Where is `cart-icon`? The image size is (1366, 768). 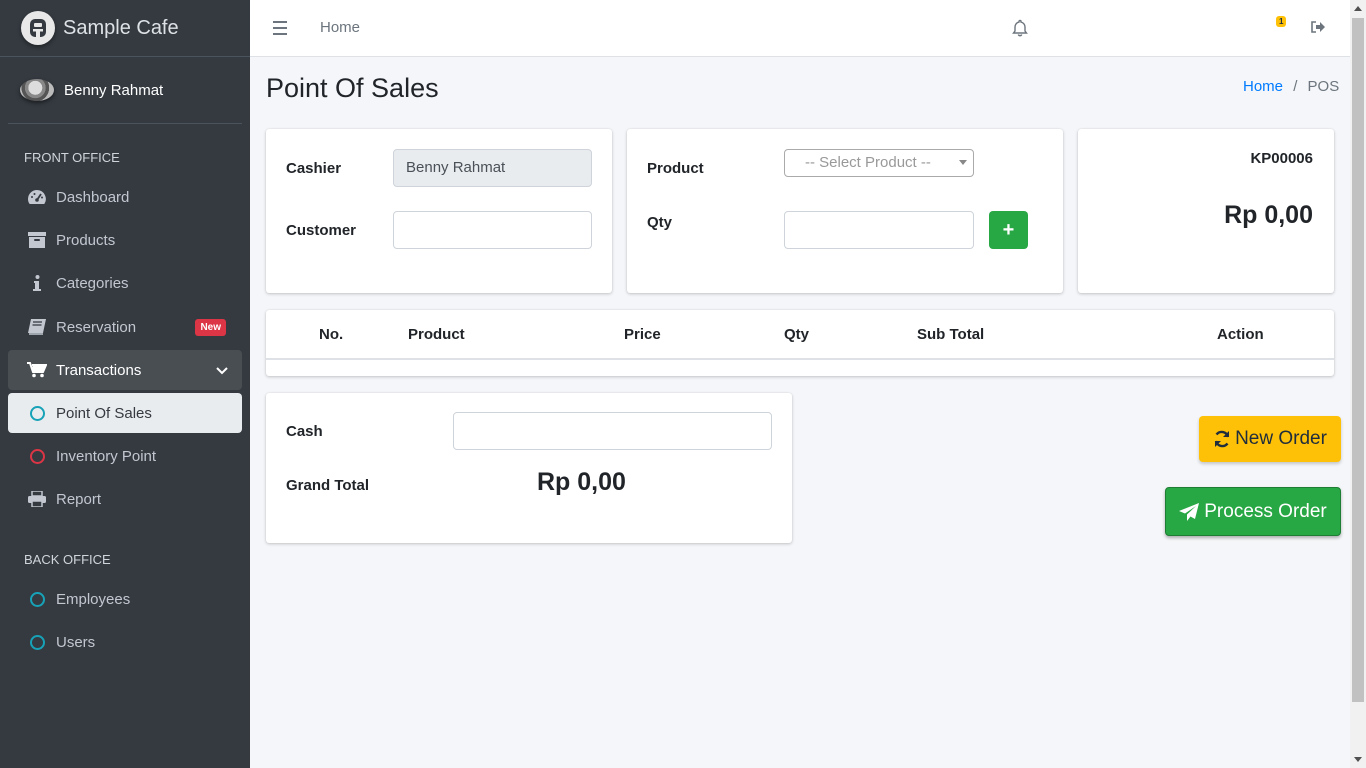 cart-icon is located at coordinates (37, 370).